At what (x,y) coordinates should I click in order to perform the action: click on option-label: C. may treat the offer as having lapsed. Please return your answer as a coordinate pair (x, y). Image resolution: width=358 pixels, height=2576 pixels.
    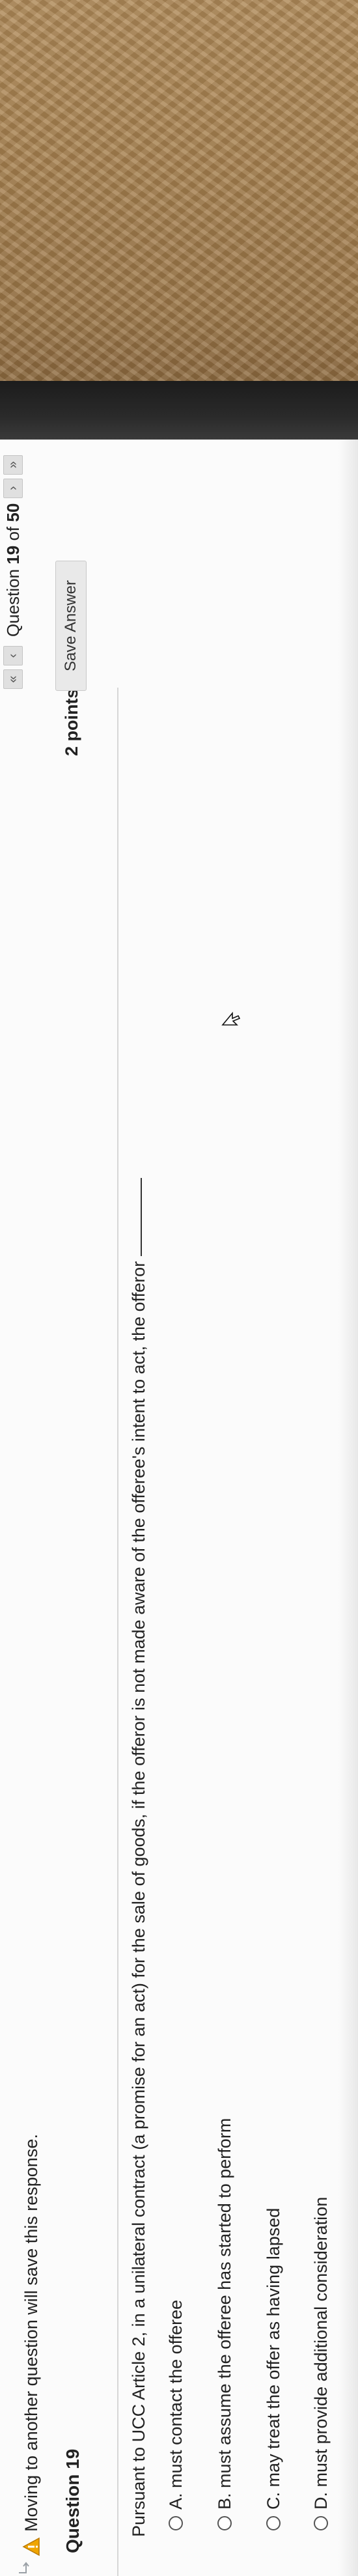
    Looking at the image, I should click on (273, 2359).